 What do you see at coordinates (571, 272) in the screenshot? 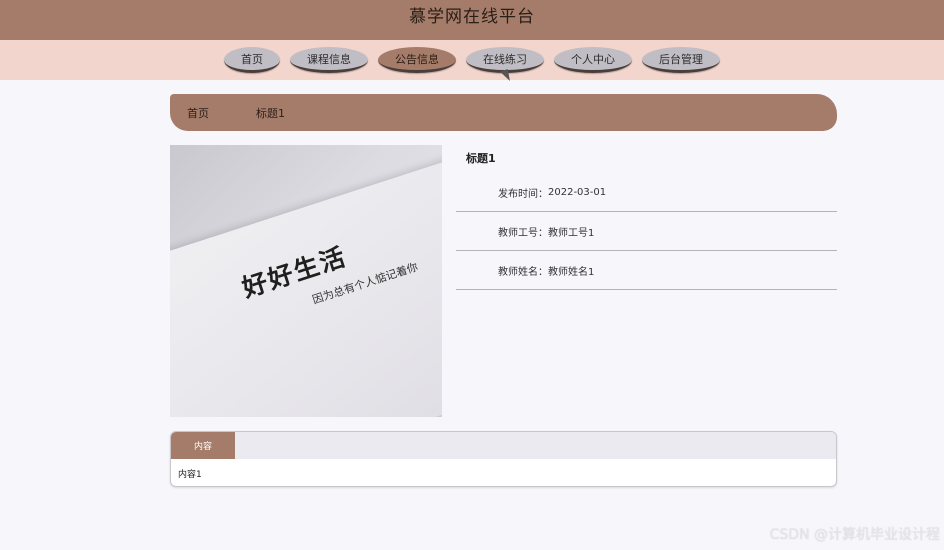
I see `detail-value: 教师姓名1` at bounding box center [571, 272].